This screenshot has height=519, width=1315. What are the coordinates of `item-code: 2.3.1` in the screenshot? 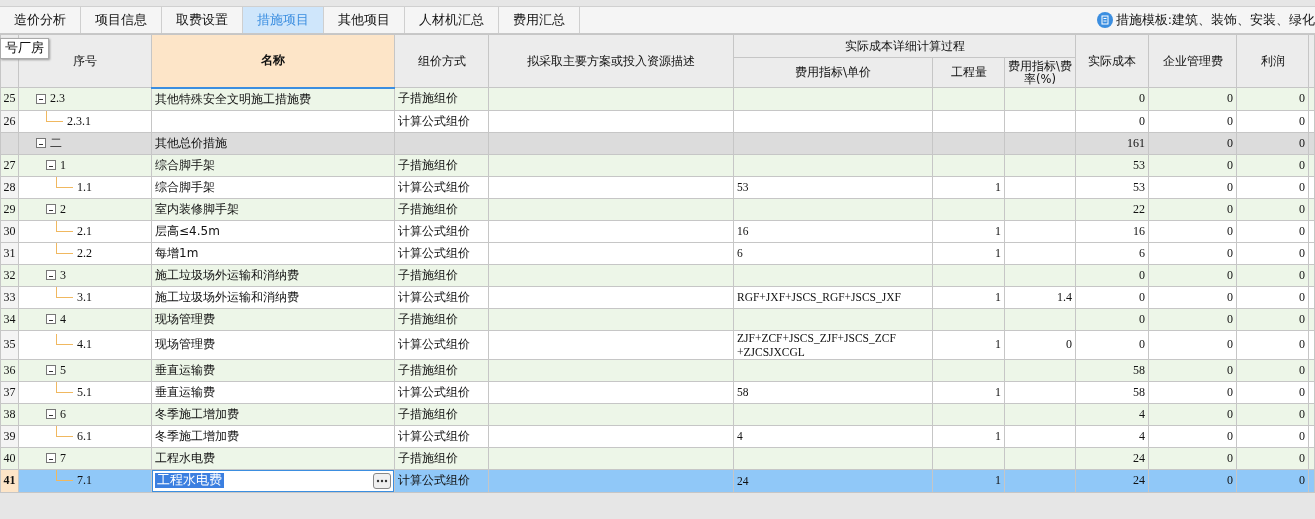 It's located at (79, 121).